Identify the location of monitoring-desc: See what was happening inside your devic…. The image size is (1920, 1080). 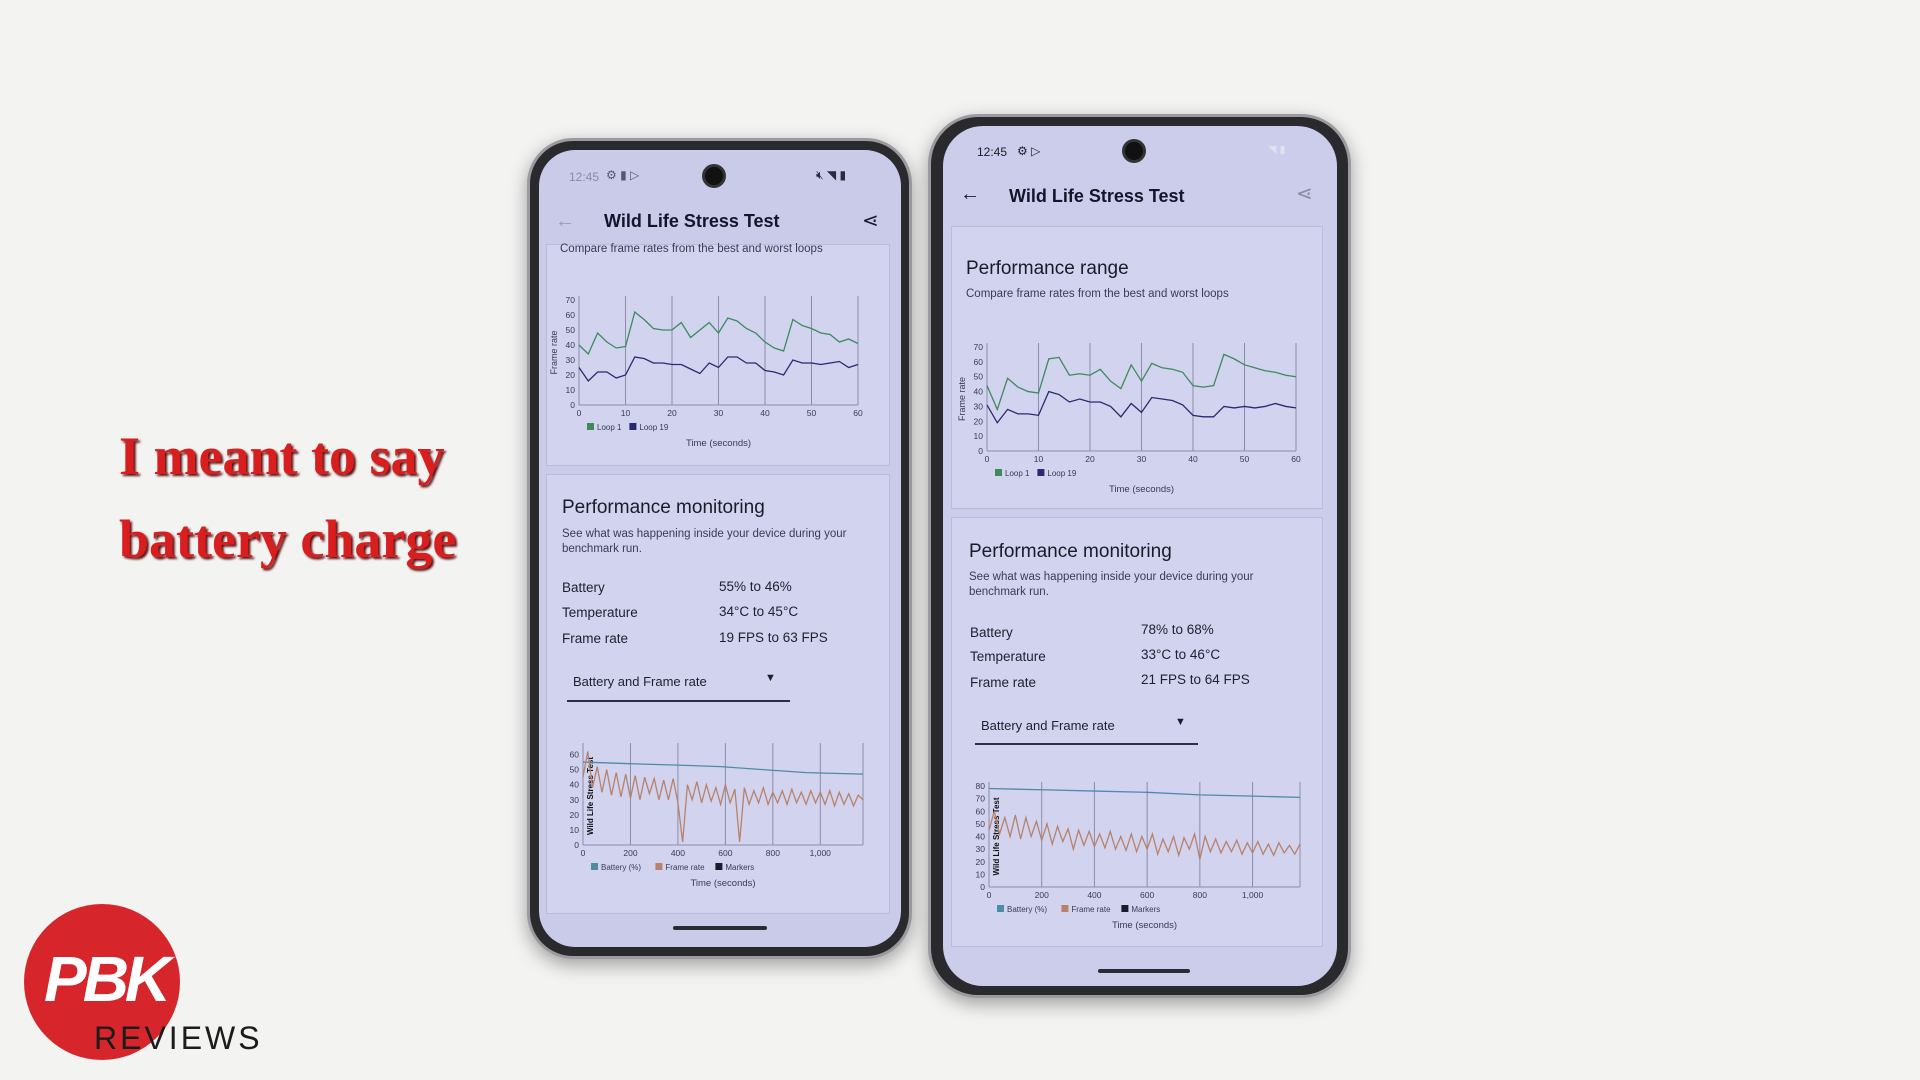
(704, 541).